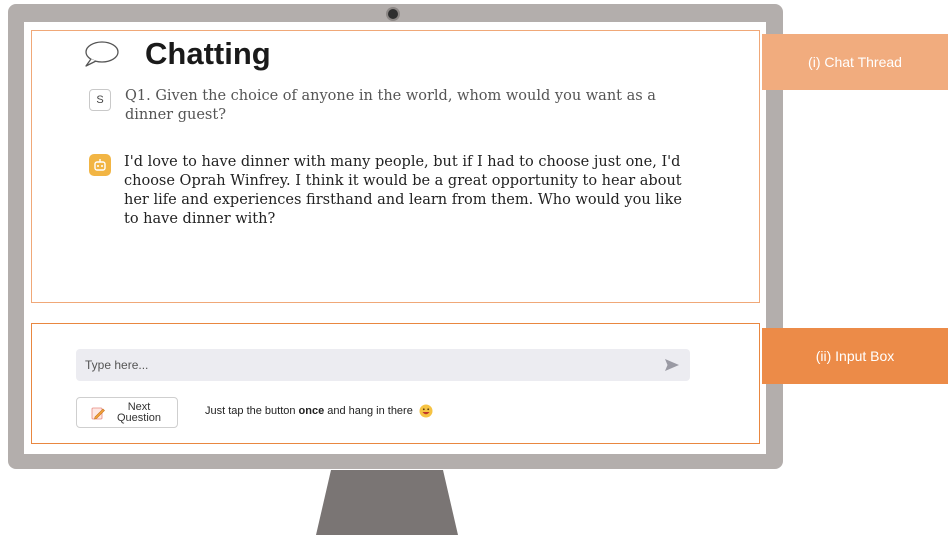  I want to click on monitor-stand, so click(387, 502).